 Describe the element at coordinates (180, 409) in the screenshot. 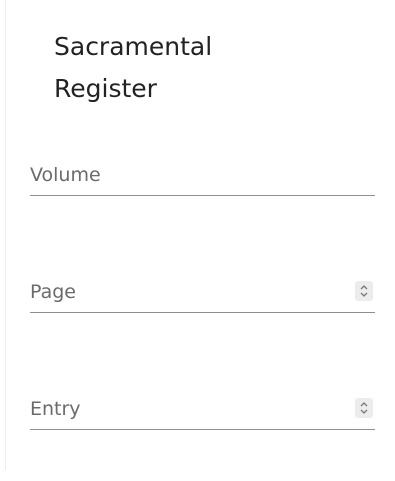

I see `entry-input` at that location.